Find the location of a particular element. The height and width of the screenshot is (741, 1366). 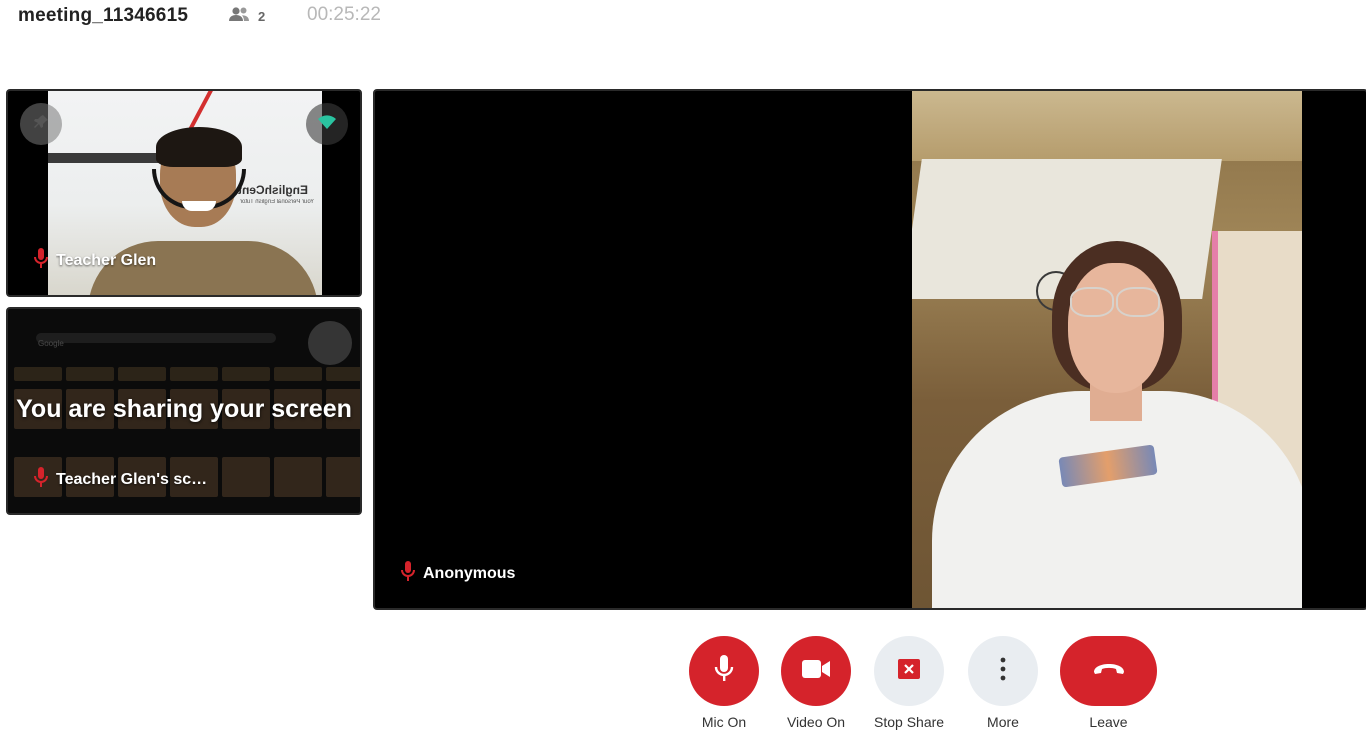

video-toggle: Video On is located at coordinates (816, 683).